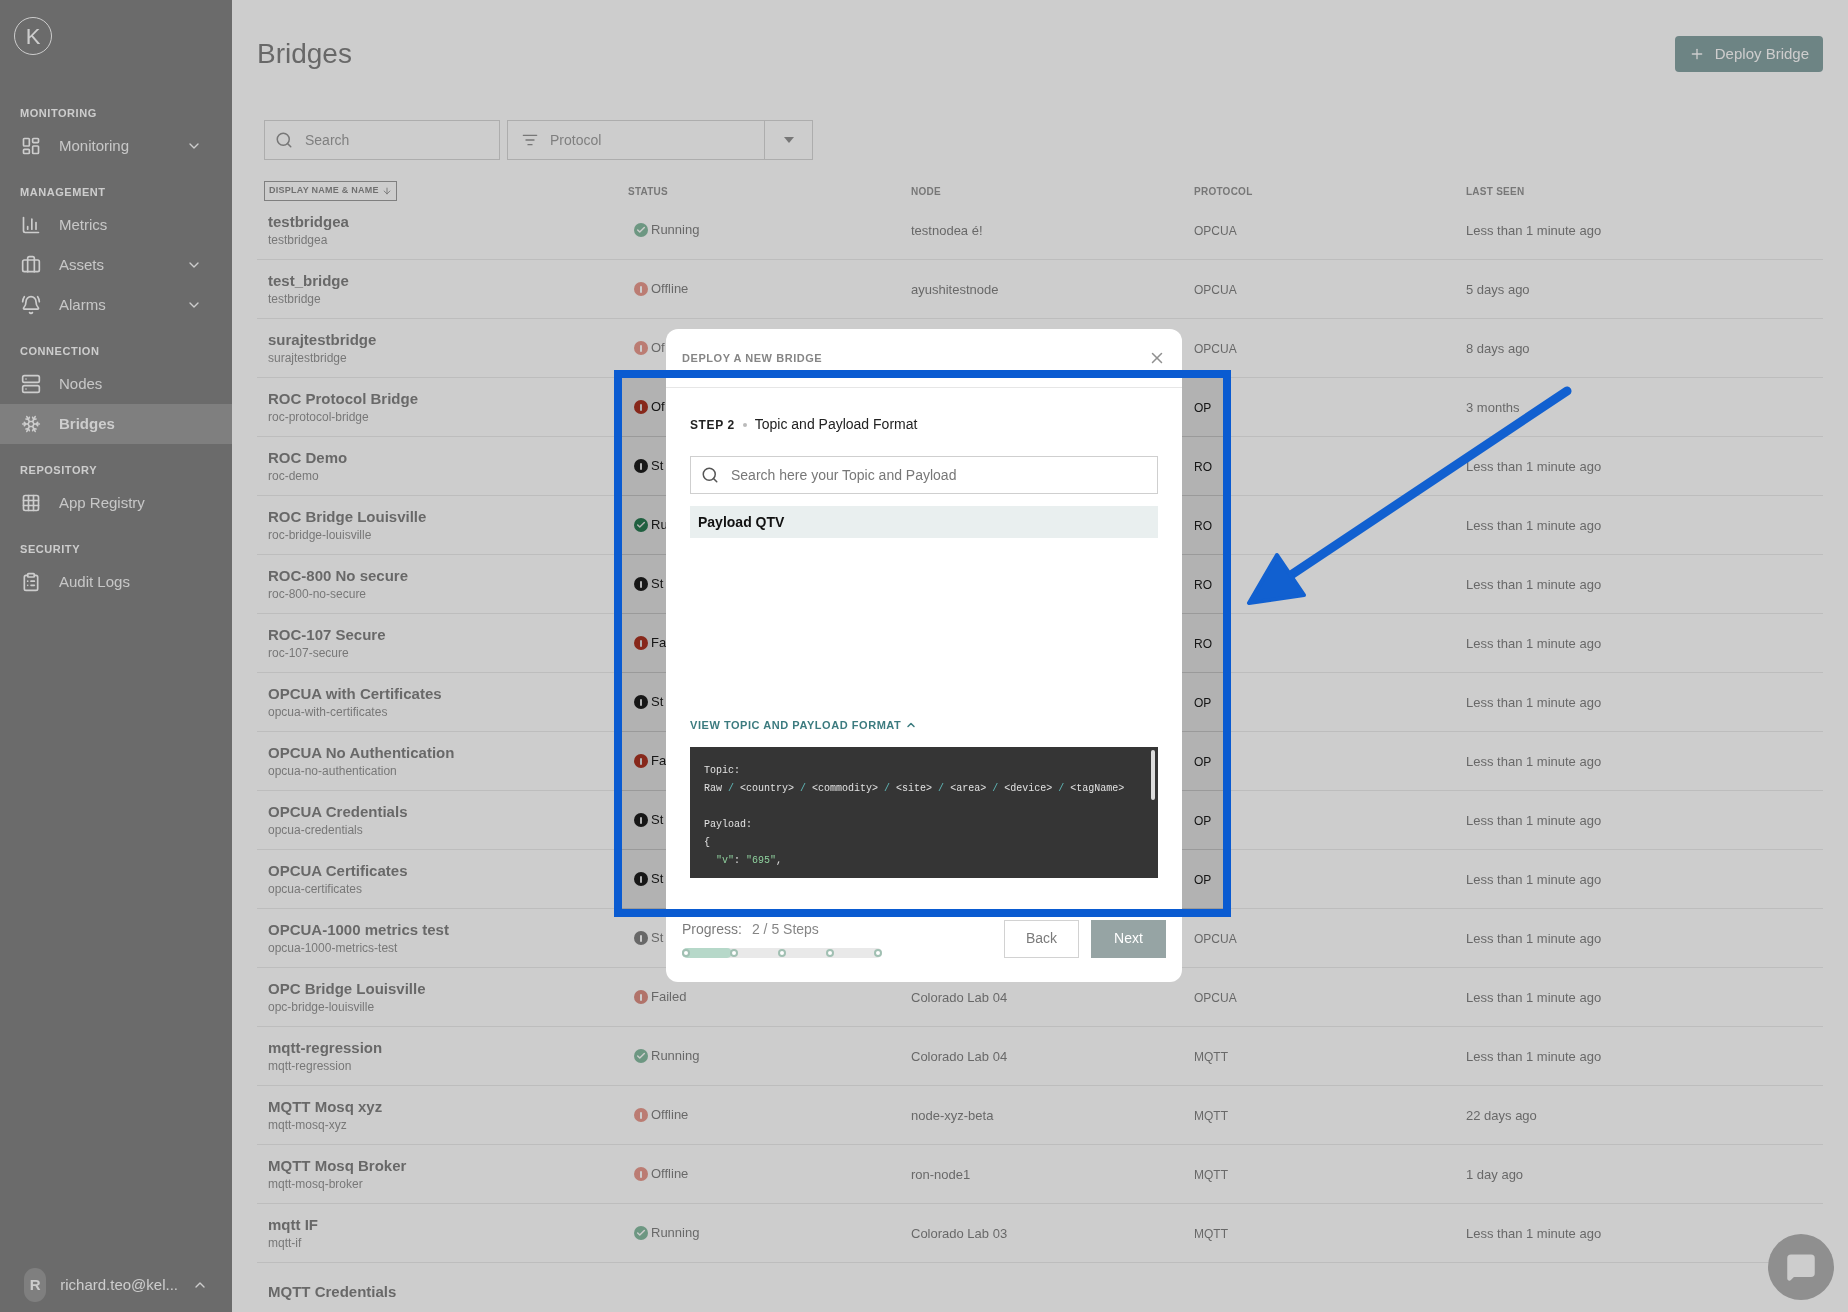 This screenshot has height=1312, width=1848. I want to click on back-button: Back, so click(1041, 938).